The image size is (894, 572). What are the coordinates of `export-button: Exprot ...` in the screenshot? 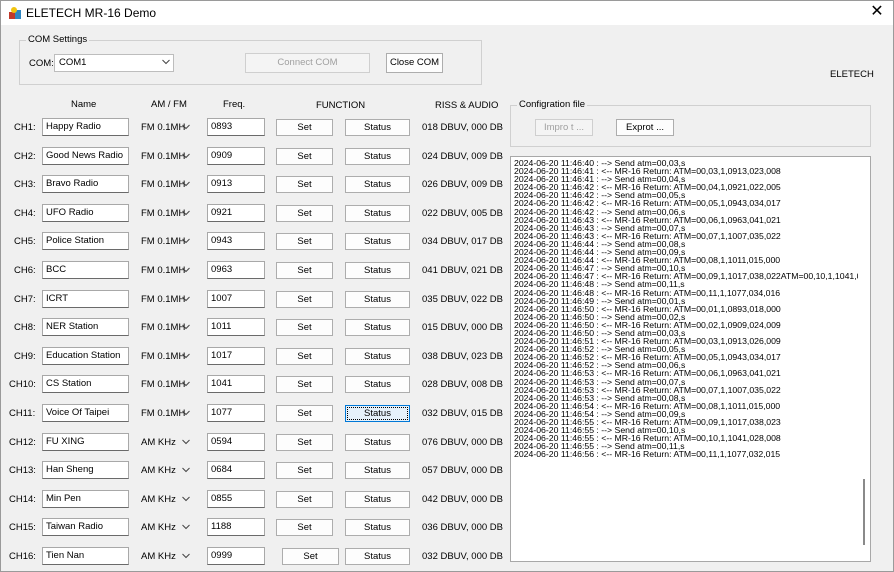 It's located at (645, 127).